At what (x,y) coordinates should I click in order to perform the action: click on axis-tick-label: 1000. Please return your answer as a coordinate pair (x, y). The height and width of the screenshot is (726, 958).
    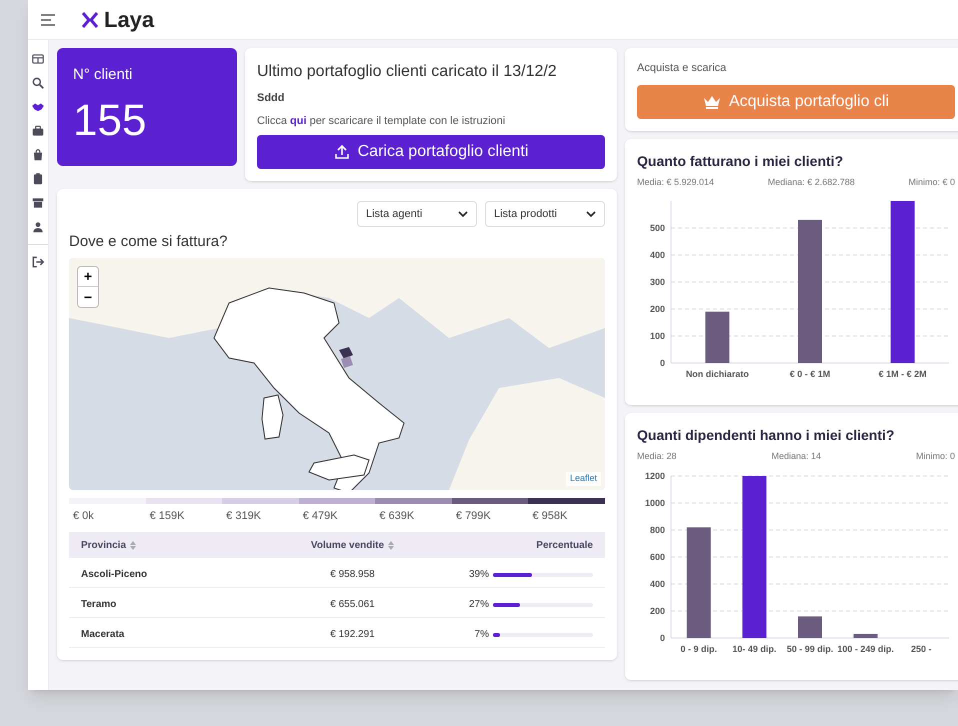
    Looking at the image, I should click on (654, 503).